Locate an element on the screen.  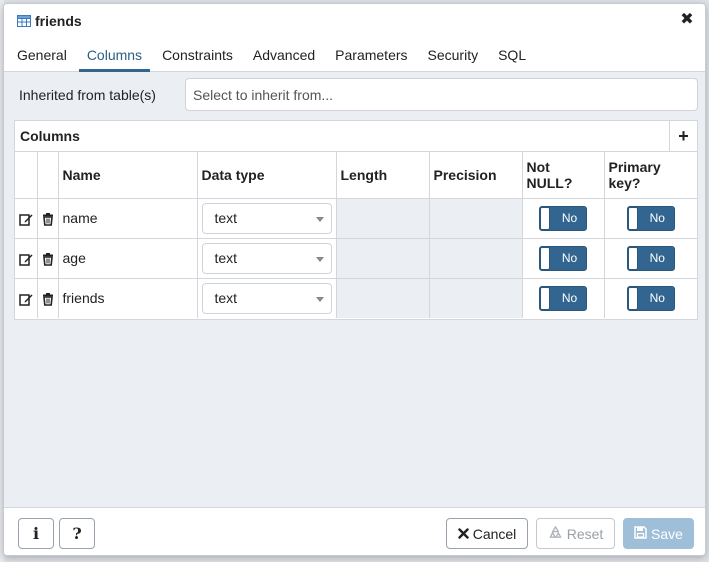
tab-security: Security is located at coordinates (453, 54).